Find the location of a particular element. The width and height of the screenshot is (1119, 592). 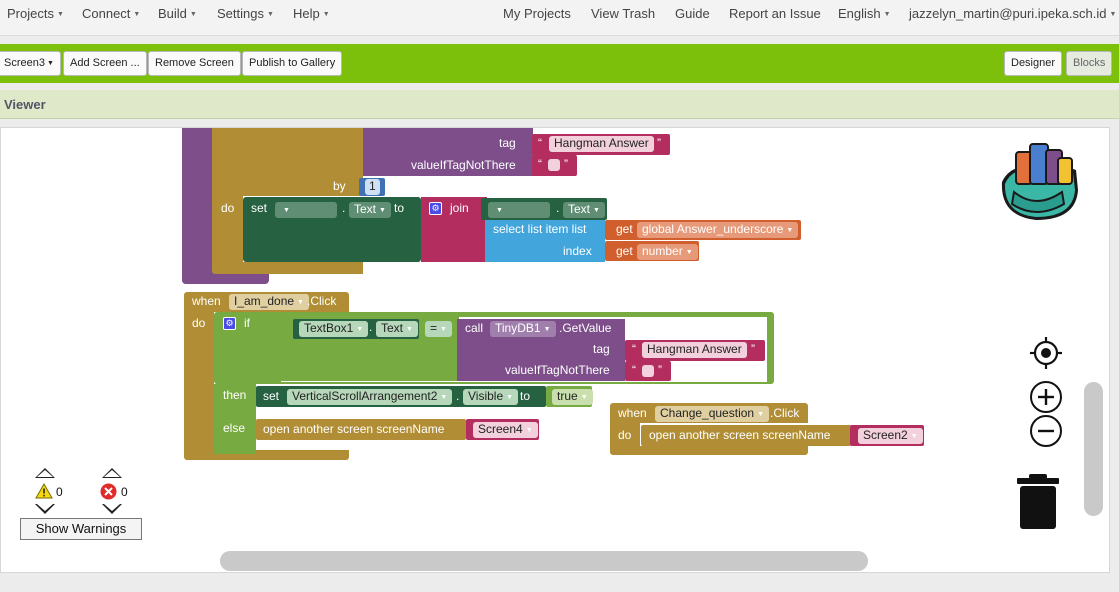

link-guide: Guide is located at coordinates (692, 13).